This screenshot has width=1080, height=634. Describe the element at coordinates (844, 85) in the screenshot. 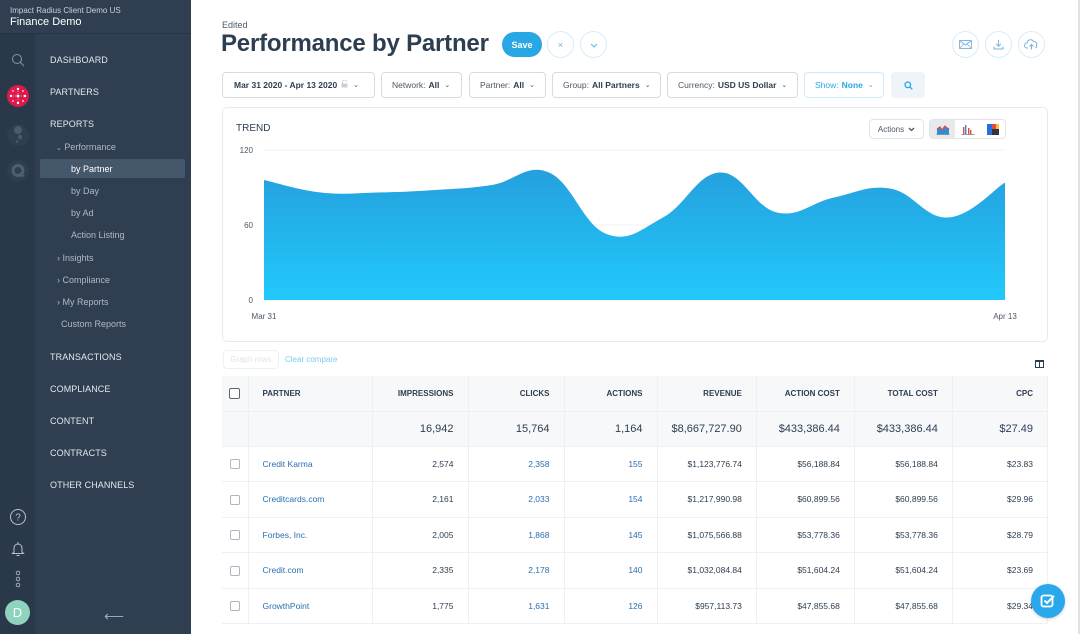

I see `show-filter: Show: None ⌄` at that location.